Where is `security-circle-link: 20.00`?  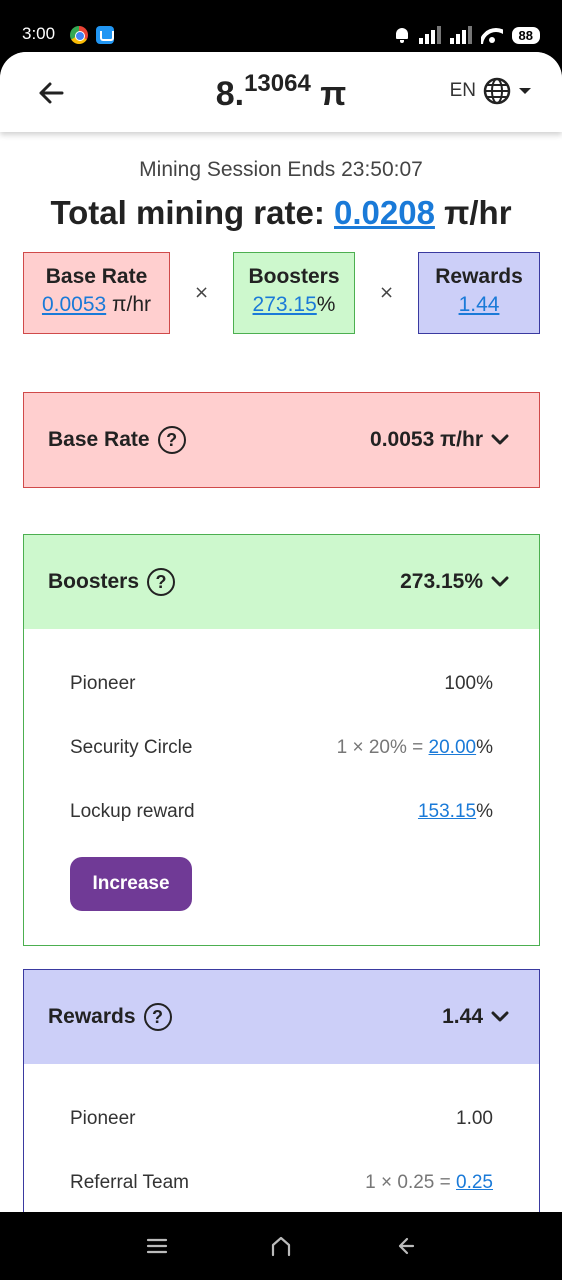 security-circle-link: 20.00 is located at coordinates (453, 747).